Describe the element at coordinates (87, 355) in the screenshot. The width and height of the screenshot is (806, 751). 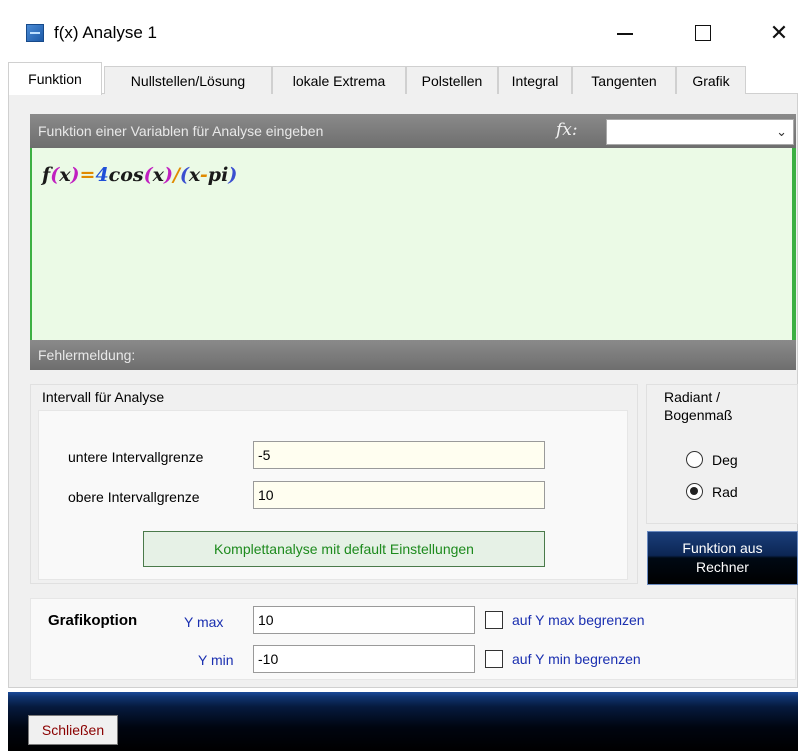
I see `error-label: Fehlermeldung:` at that location.